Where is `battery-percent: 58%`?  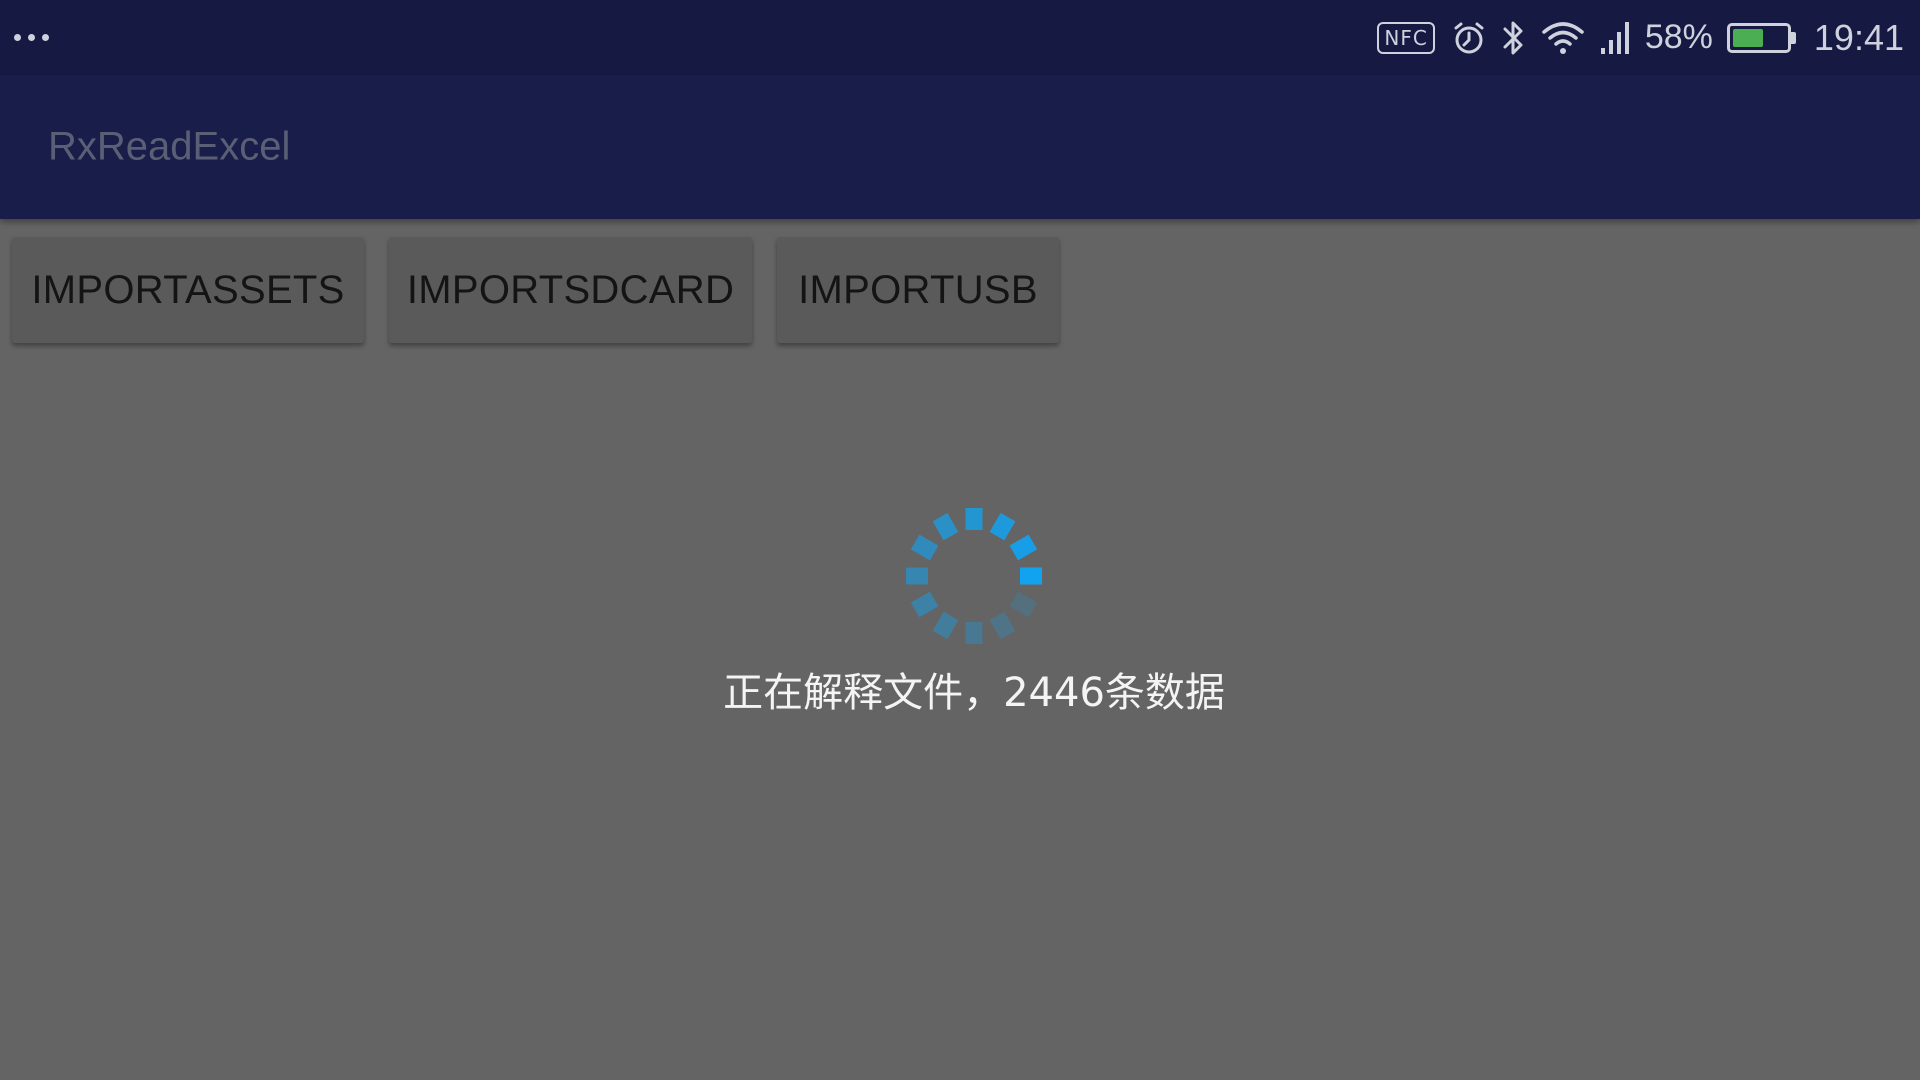 battery-percent: 58% is located at coordinates (1678, 37).